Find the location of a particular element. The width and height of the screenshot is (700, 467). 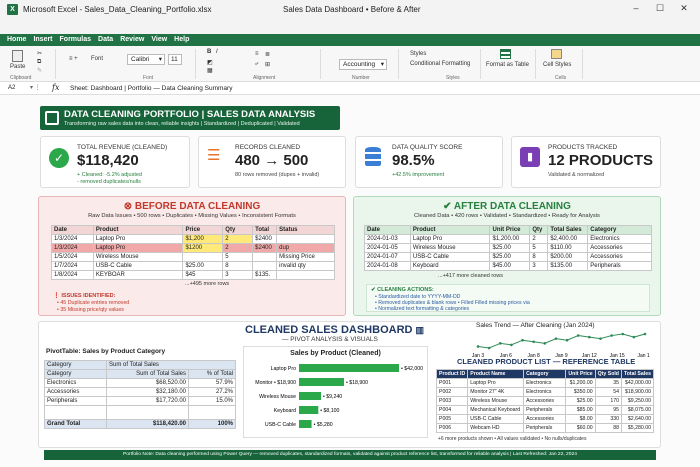

table-cell: 100% is located at coordinates (212, 424).